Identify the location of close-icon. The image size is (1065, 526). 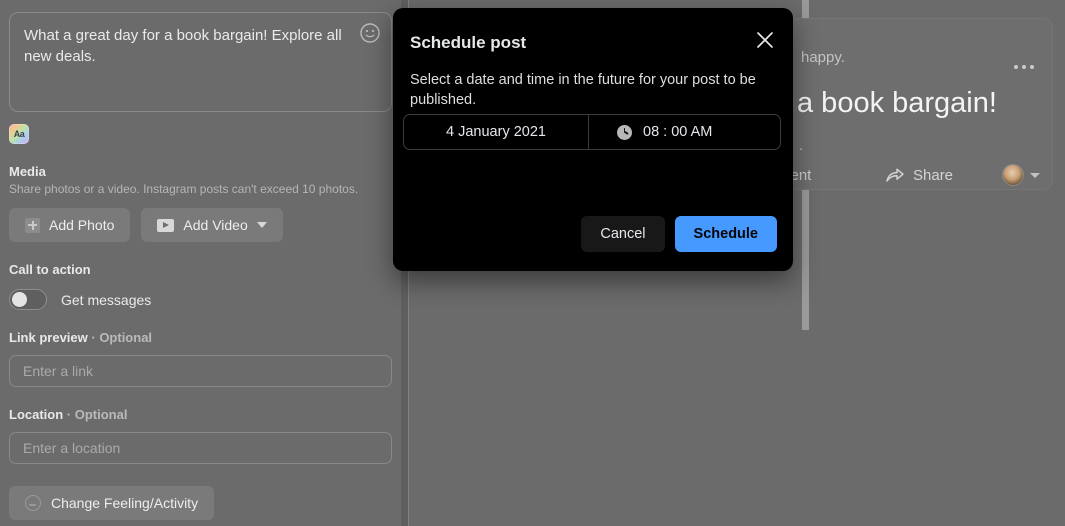
(765, 40).